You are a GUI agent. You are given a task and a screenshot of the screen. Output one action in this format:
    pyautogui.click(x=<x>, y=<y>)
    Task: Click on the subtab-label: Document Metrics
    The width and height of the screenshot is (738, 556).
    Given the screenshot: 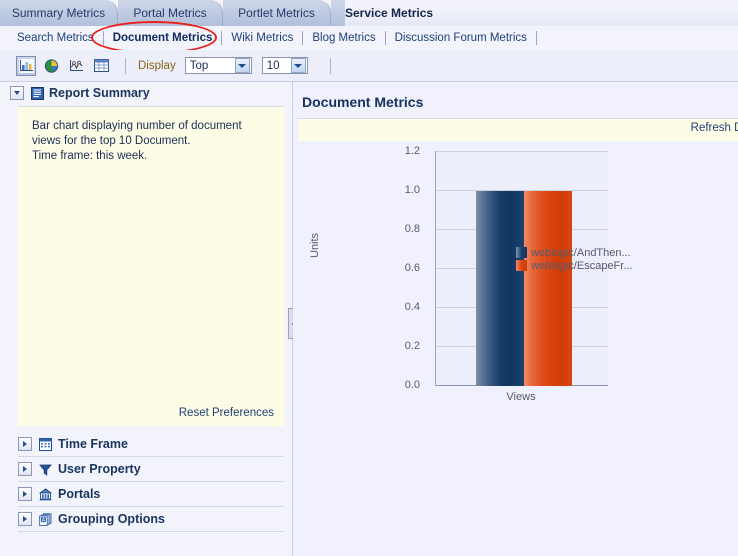 What is the action you would take?
    pyautogui.click(x=162, y=38)
    